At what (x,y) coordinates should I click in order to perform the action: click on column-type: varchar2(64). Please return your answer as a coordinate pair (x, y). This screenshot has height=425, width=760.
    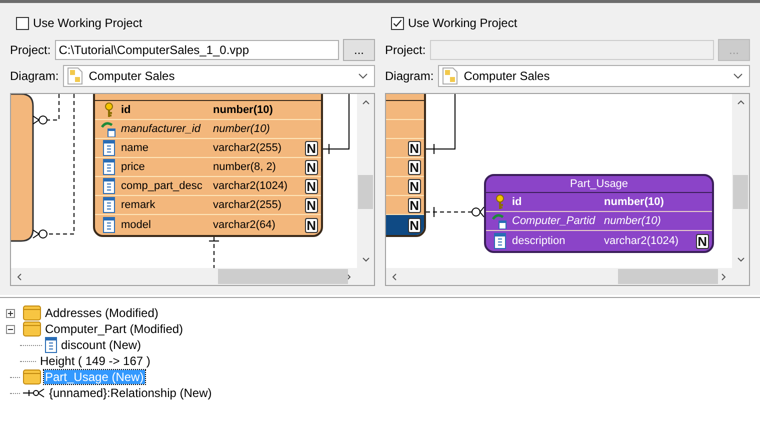
    Looking at the image, I should click on (244, 225).